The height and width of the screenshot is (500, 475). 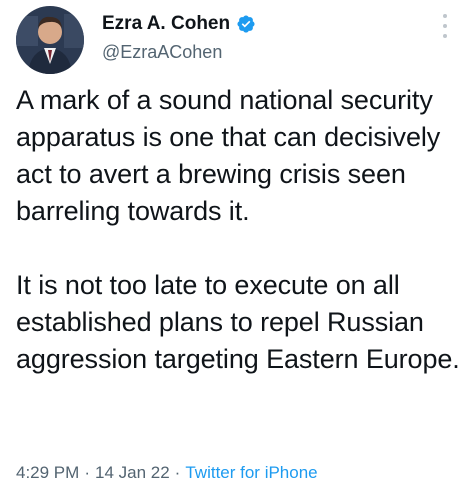 I want to click on profile-photo-icon, so click(x=50, y=40).